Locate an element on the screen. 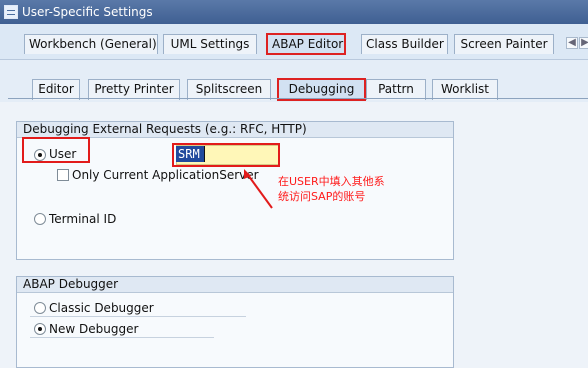 This screenshot has height=368, width=588. group-title-abap-debugger: ABAP Debugger is located at coordinates (235, 285).